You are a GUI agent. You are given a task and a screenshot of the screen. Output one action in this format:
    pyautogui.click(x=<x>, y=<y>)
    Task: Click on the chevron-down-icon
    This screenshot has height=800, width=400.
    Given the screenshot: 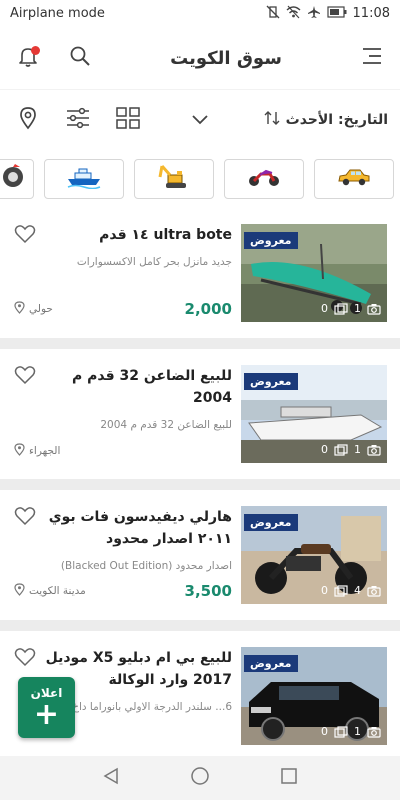 What is the action you would take?
    pyautogui.click(x=200, y=120)
    